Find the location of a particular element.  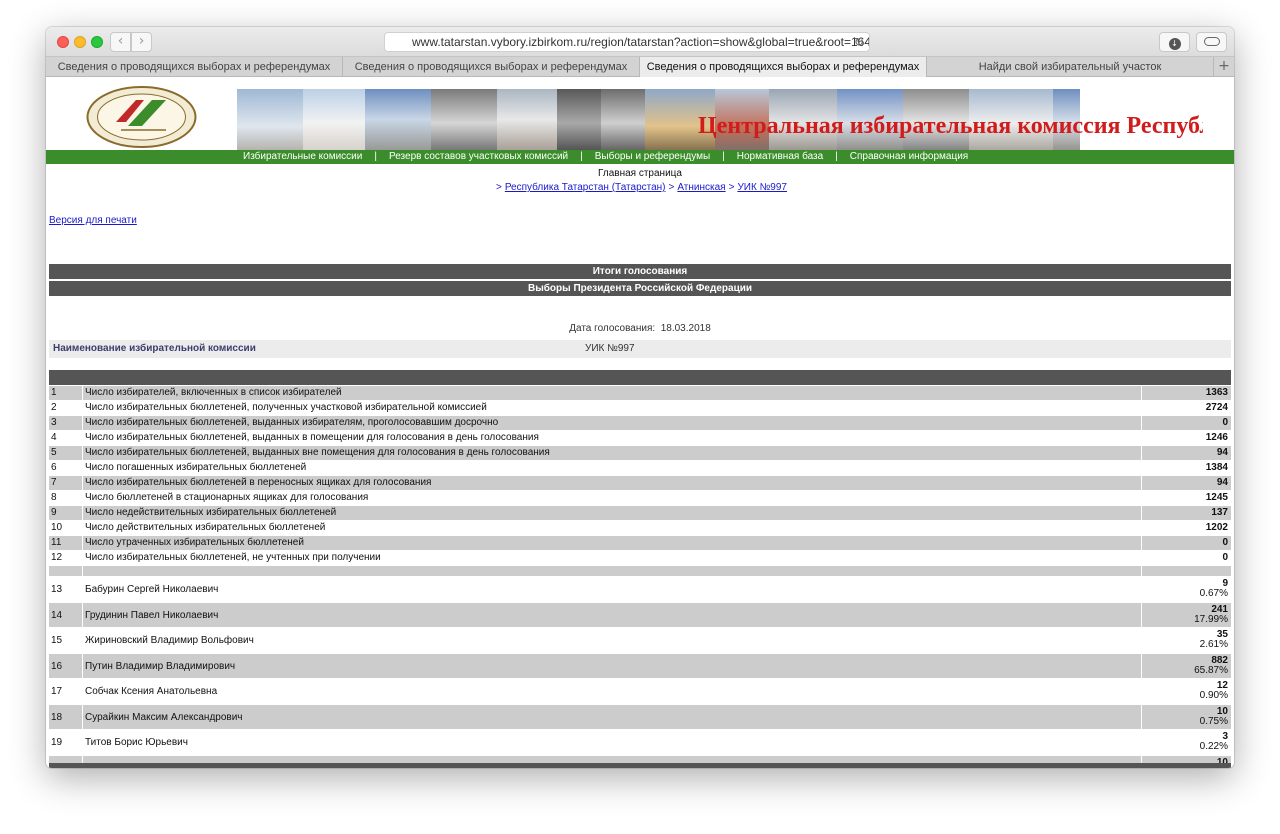

chevron-left-icon: ‹ is located at coordinates (120, 41).